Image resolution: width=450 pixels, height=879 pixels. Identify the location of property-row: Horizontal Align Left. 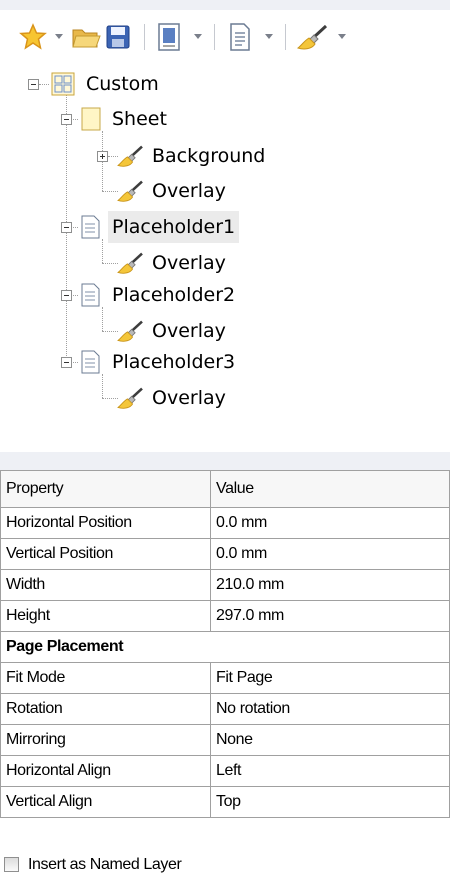
(225, 771).